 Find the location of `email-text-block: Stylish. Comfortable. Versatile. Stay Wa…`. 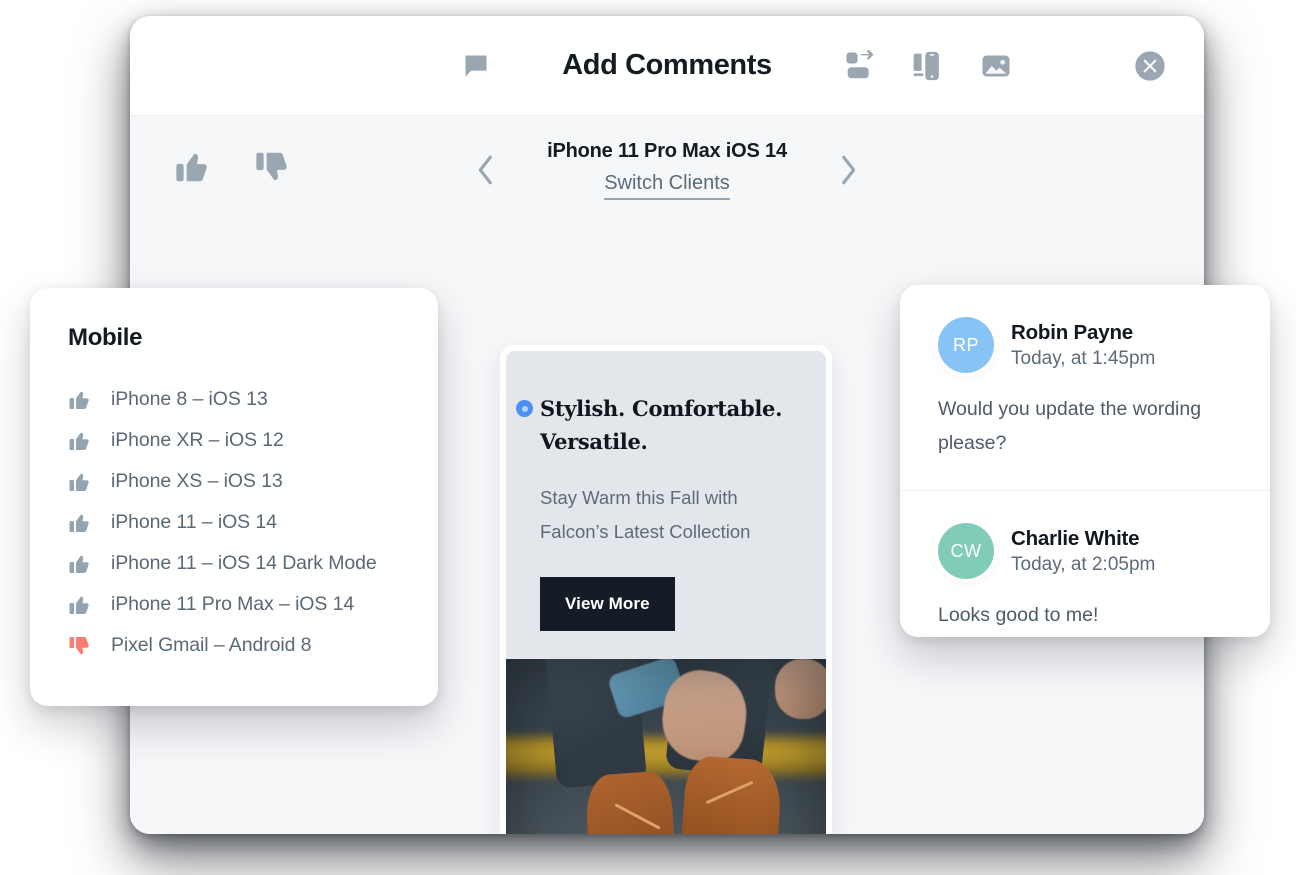

email-text-block: Stylish. Comfortable. Versatile. Stay Wa… is located at coordinates (666, 491).